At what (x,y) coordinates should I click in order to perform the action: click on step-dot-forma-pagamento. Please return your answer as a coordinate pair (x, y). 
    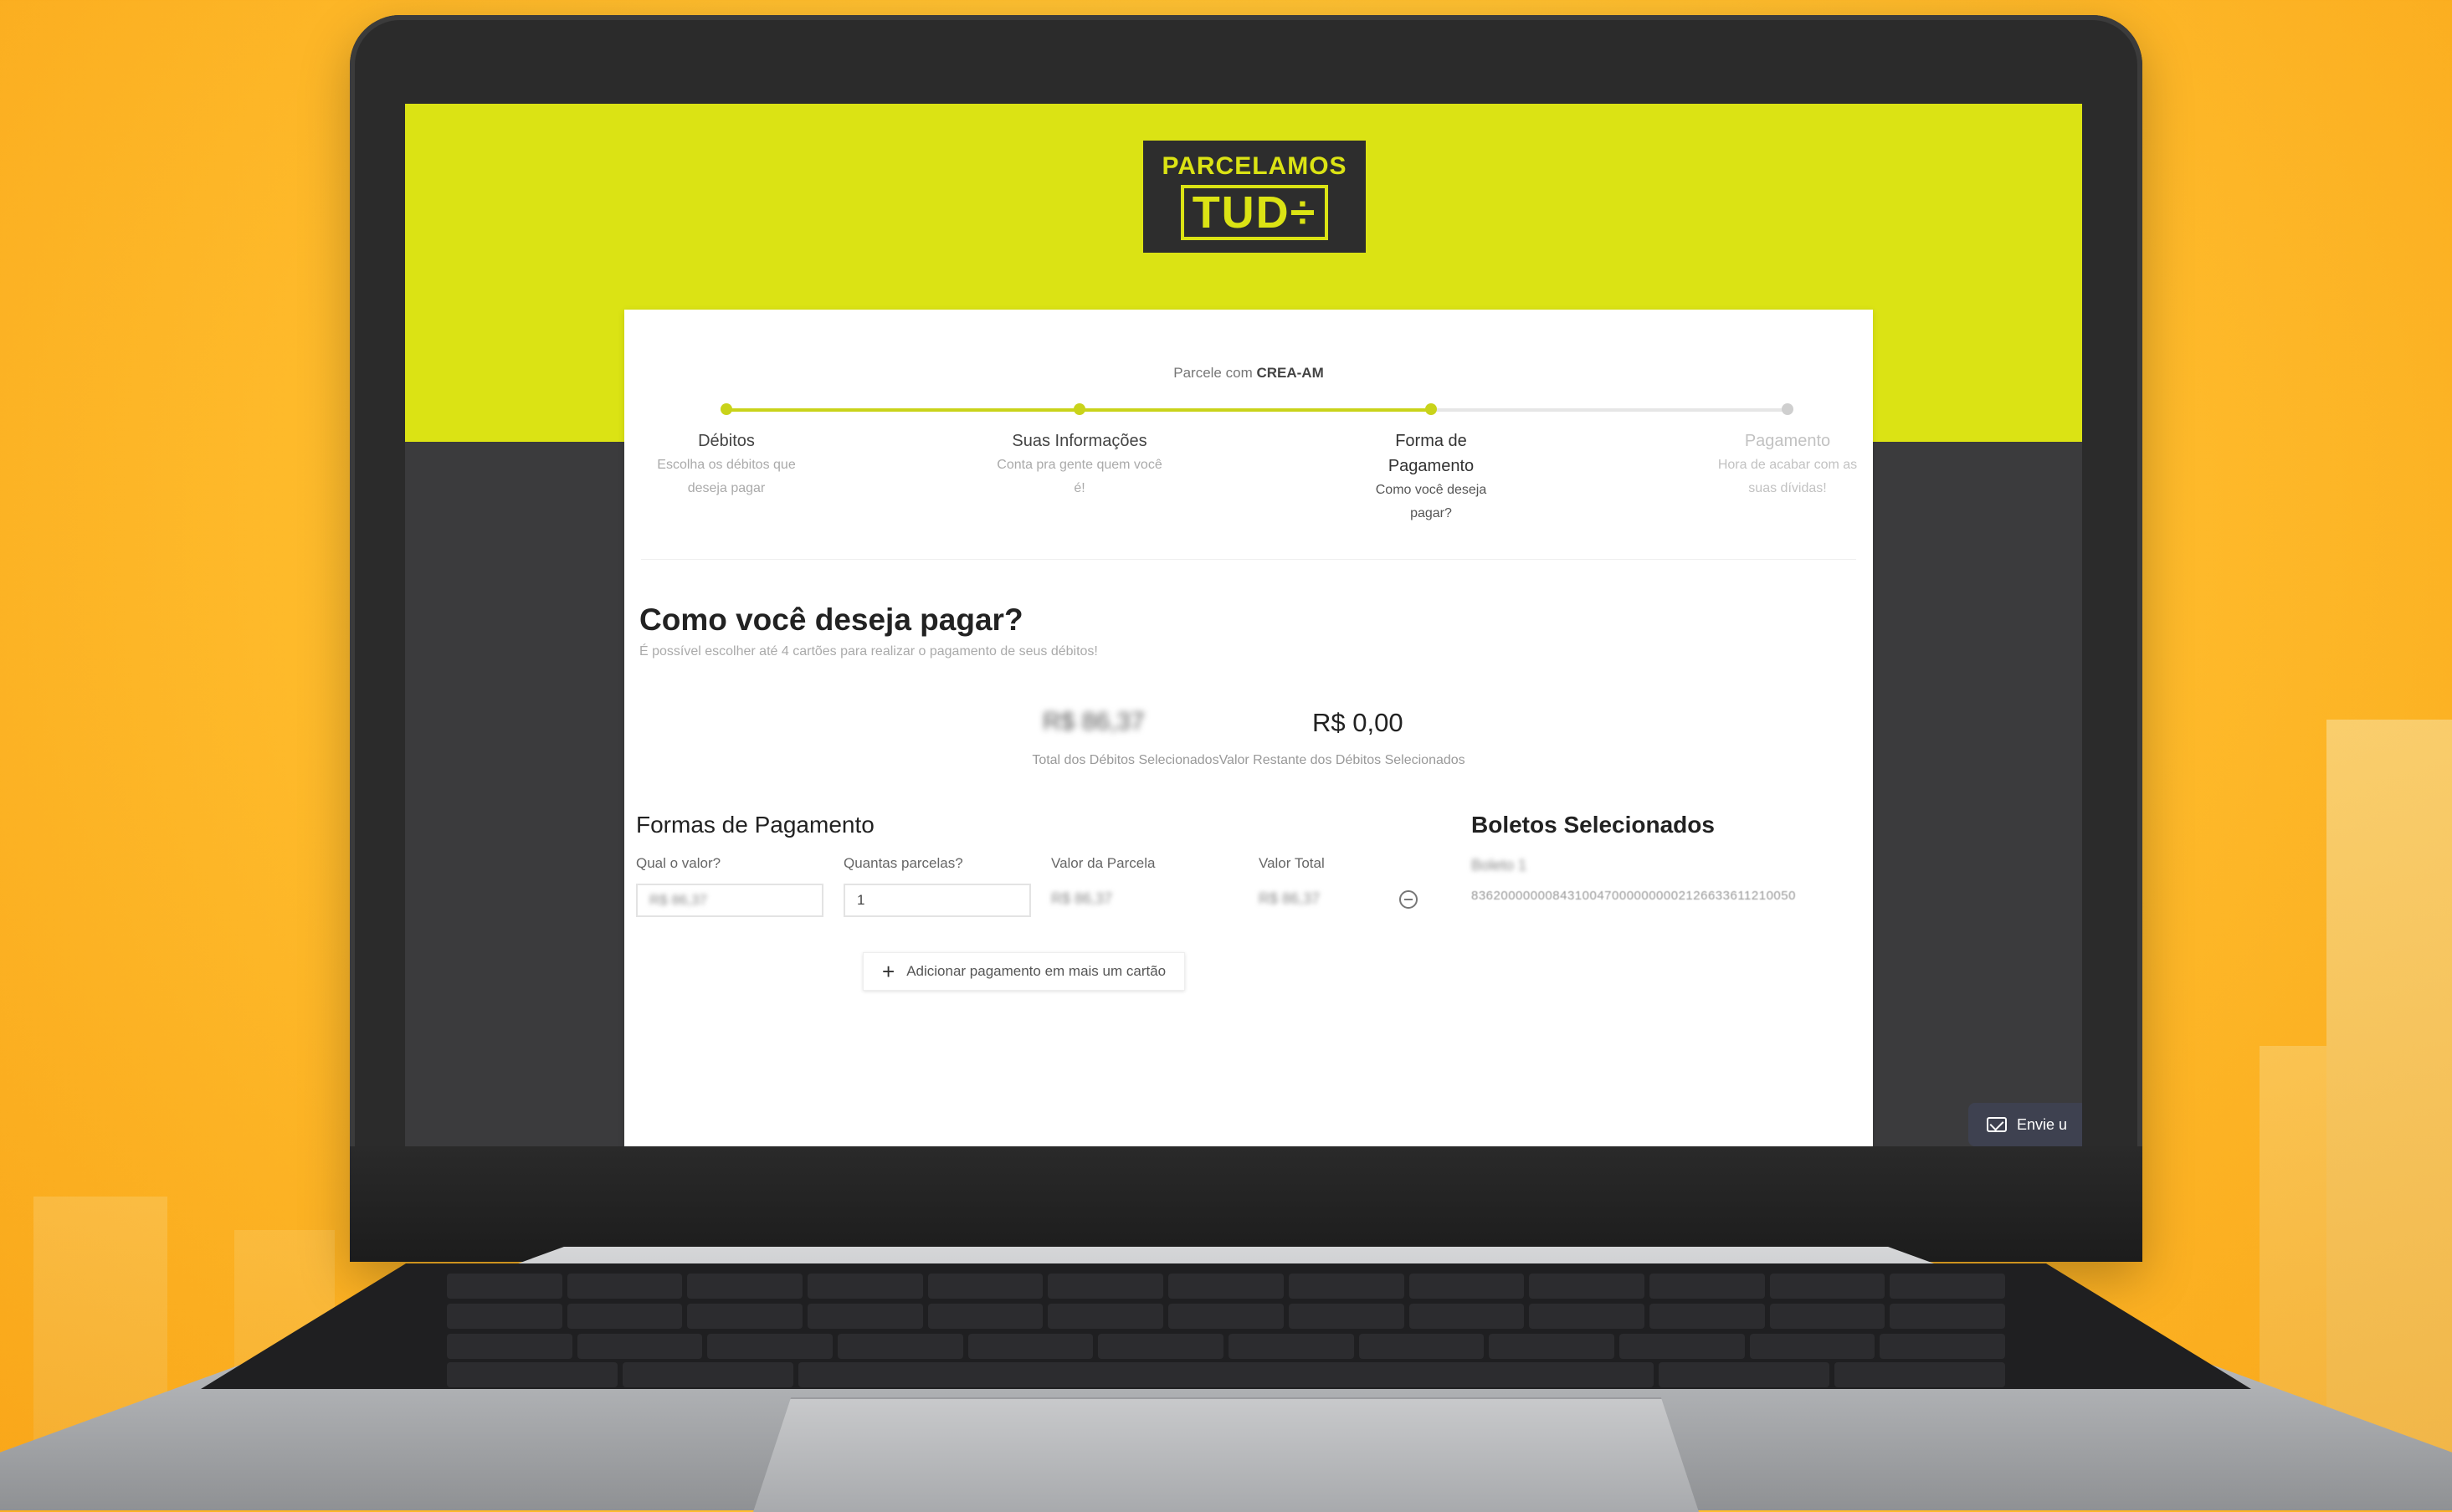
    Looking at the image, I should click on (1431, 409).